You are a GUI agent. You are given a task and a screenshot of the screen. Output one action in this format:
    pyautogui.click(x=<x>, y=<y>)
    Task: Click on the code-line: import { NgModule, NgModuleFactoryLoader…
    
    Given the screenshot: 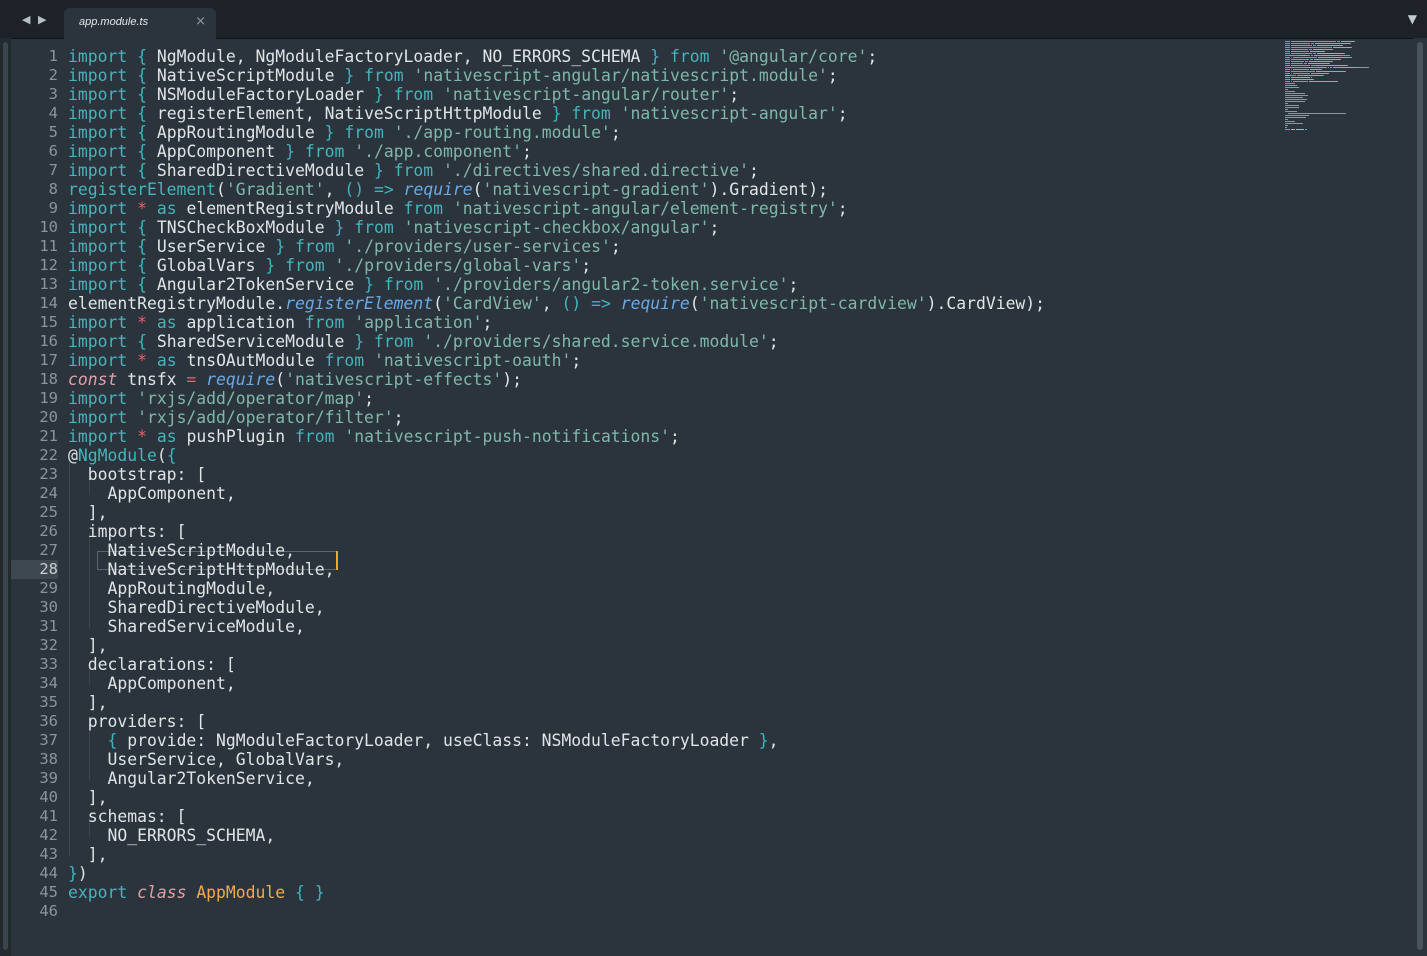 What is the action you would take?
    pyautogui.click(x=472, y=56)
    